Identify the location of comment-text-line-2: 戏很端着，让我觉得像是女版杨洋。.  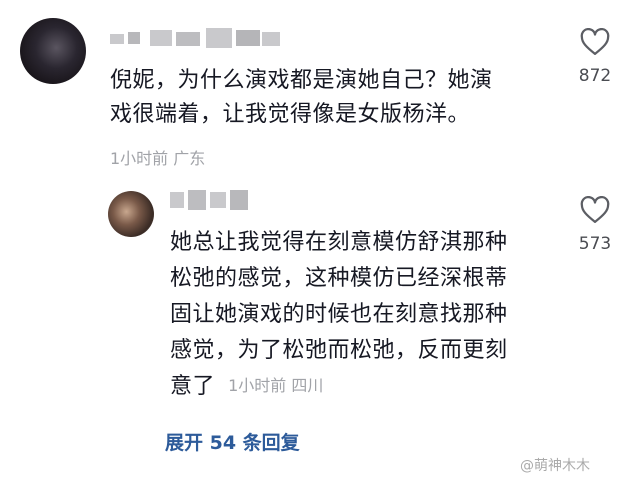
(290, 114).